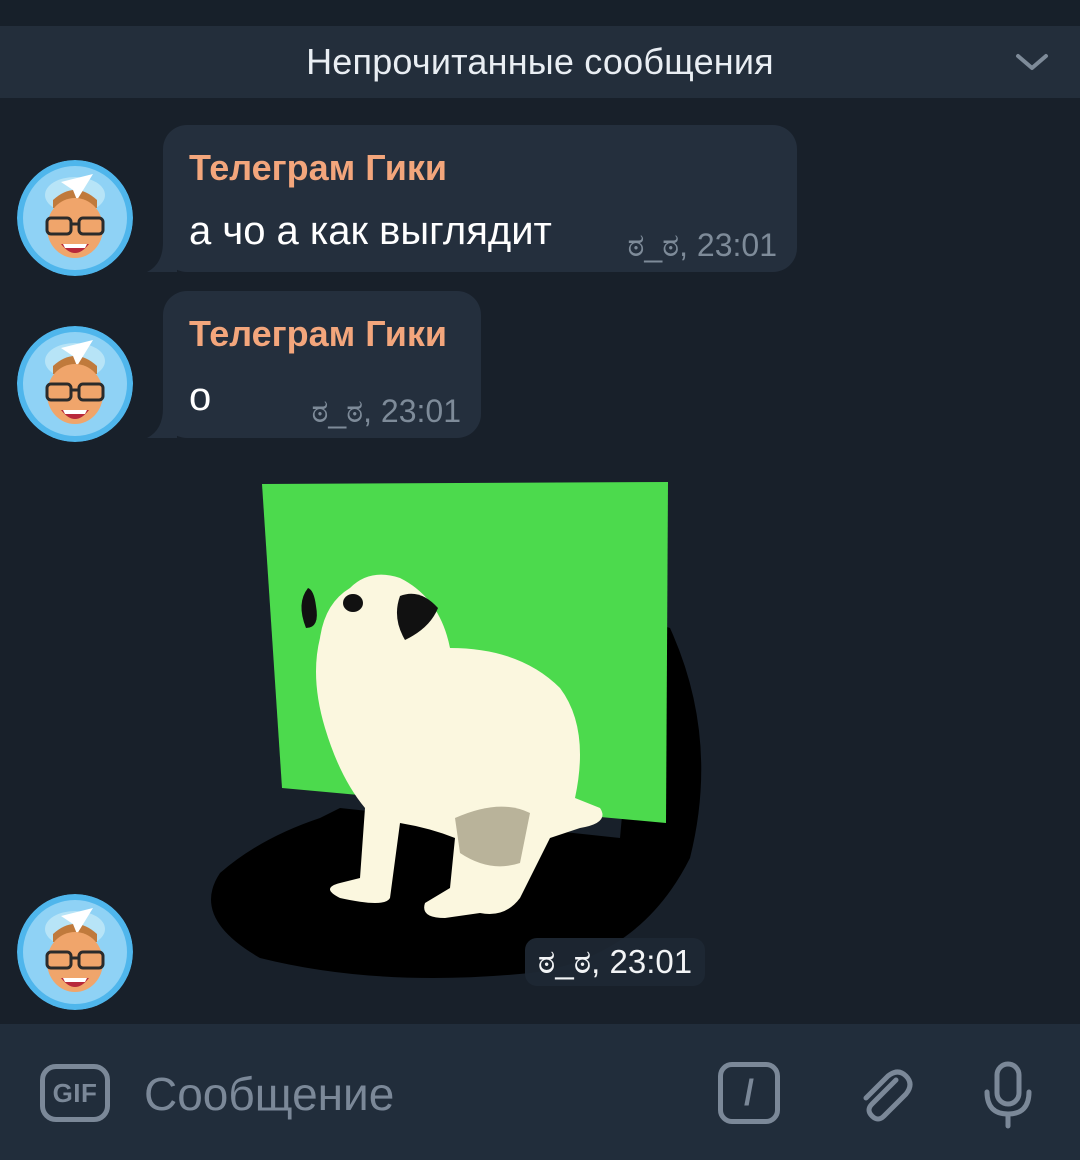 This screenshot has height=1160, width=1080. What do you see at coordinates (322, 364) in the screenshot?
I see `message-bubble: Телеграм Гики о ಠ_ಠ, 23:01` at bounding box center [322, 364].